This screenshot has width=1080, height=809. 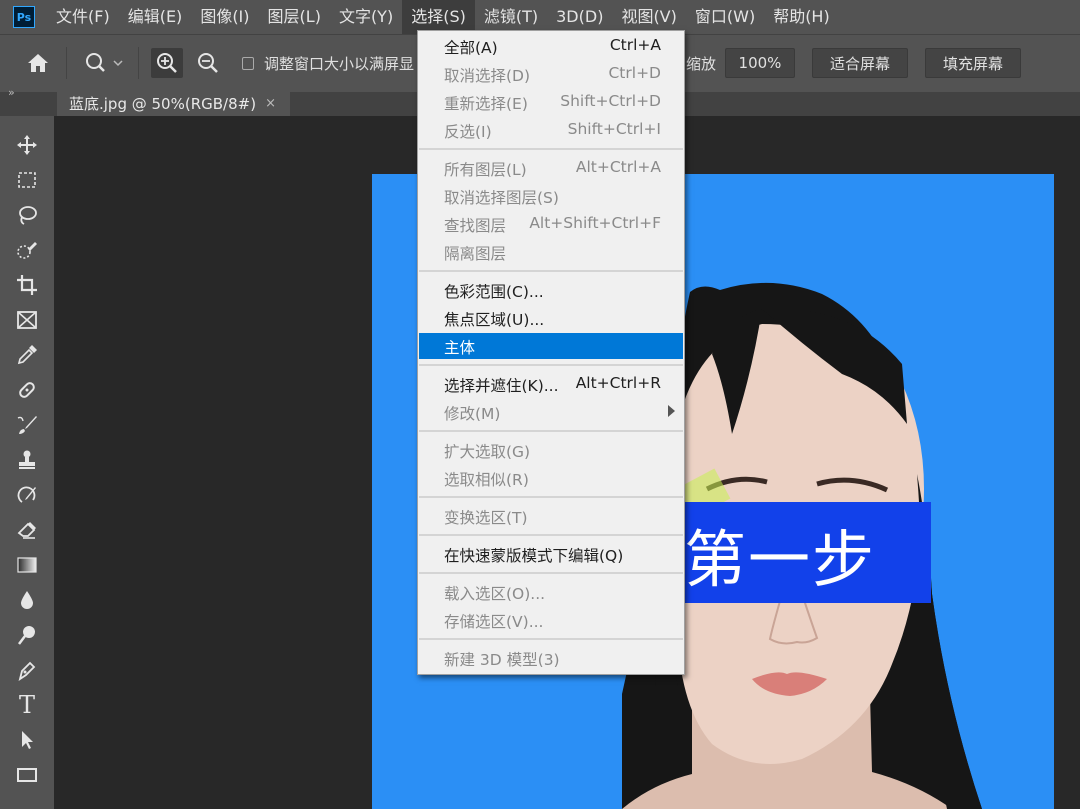 What do you see at coordinates (511, 17) in the screenshot?
I see `menu-filter: 滤镜(T)` at bounding box center [511, 17].